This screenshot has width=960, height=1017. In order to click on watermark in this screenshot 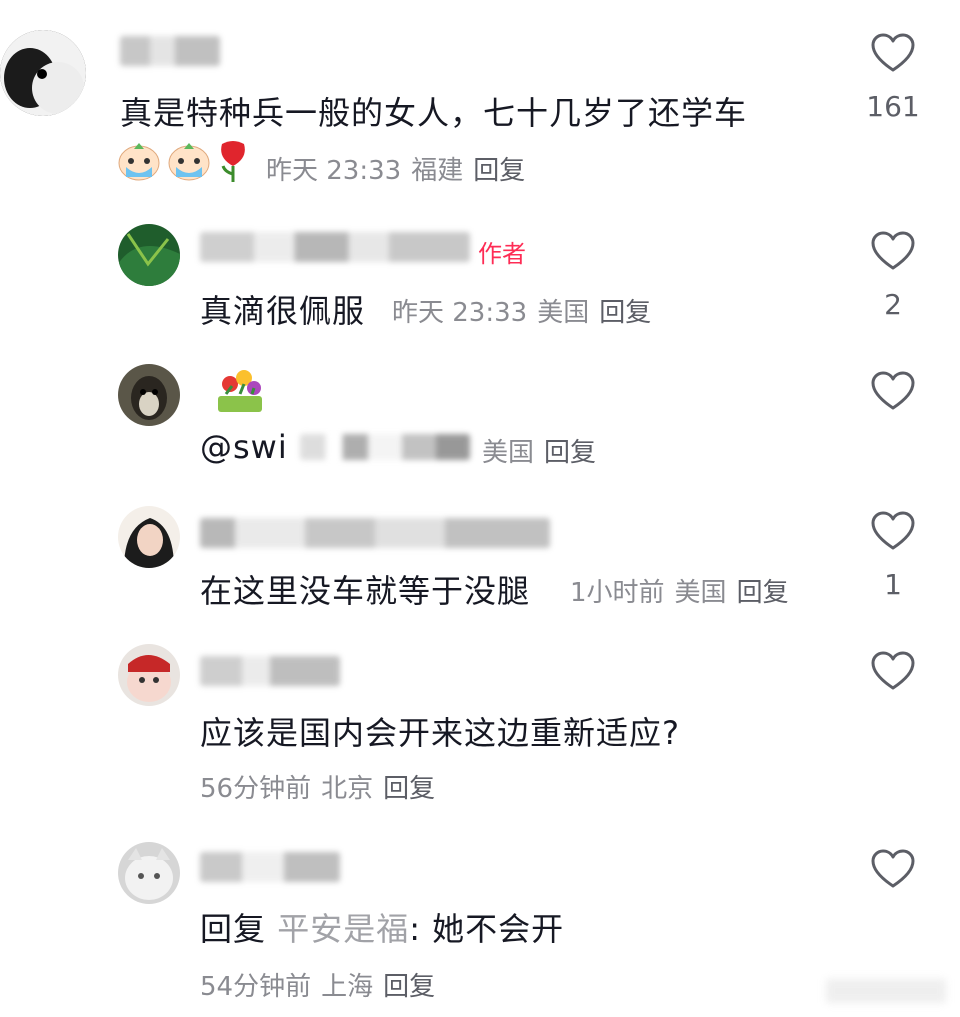, I will do `click(886, 991)`.